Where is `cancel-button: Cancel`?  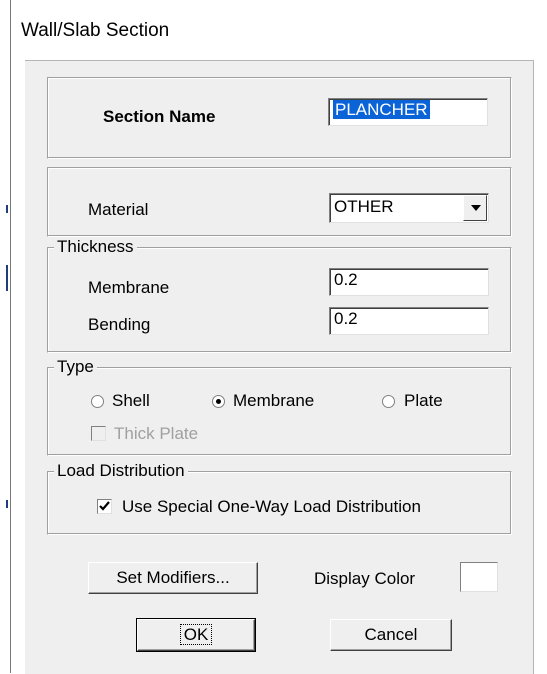 cancel-button: Cancel is located at coordinates (391, 635).